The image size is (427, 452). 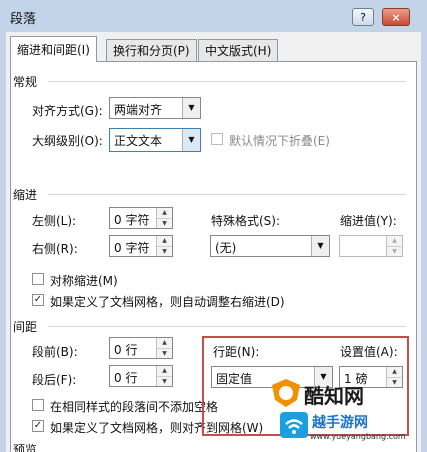 I want to click on indent-divider, so click(x=227, y=194).